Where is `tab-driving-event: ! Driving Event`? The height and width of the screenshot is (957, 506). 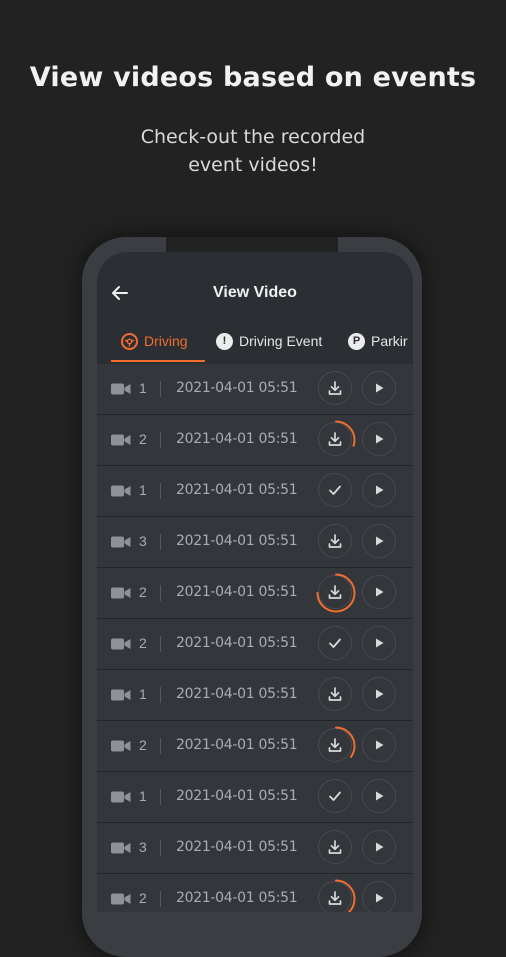 tab-driving-event: ! Driving Event is located at coordinates (269, 341).